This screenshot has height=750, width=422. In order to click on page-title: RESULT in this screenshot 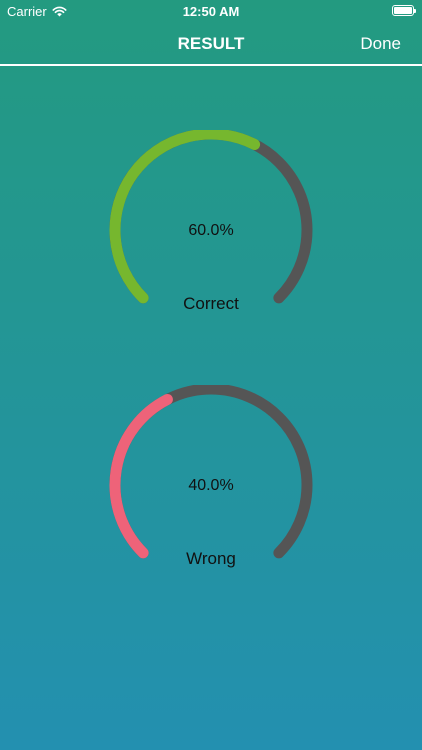, I will do `click(211, 43)`.